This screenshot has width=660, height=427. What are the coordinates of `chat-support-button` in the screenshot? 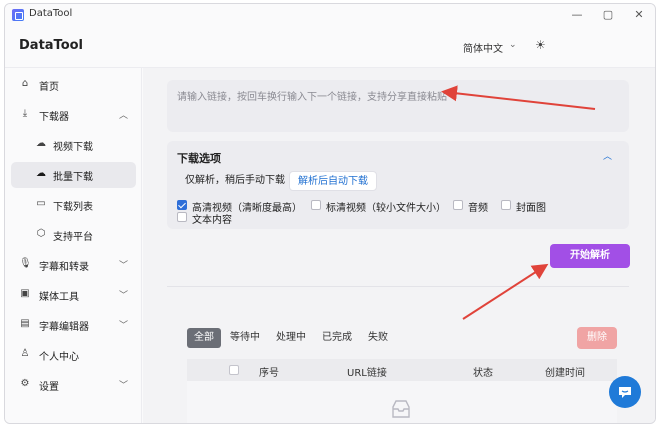 It's located at (625, 392).